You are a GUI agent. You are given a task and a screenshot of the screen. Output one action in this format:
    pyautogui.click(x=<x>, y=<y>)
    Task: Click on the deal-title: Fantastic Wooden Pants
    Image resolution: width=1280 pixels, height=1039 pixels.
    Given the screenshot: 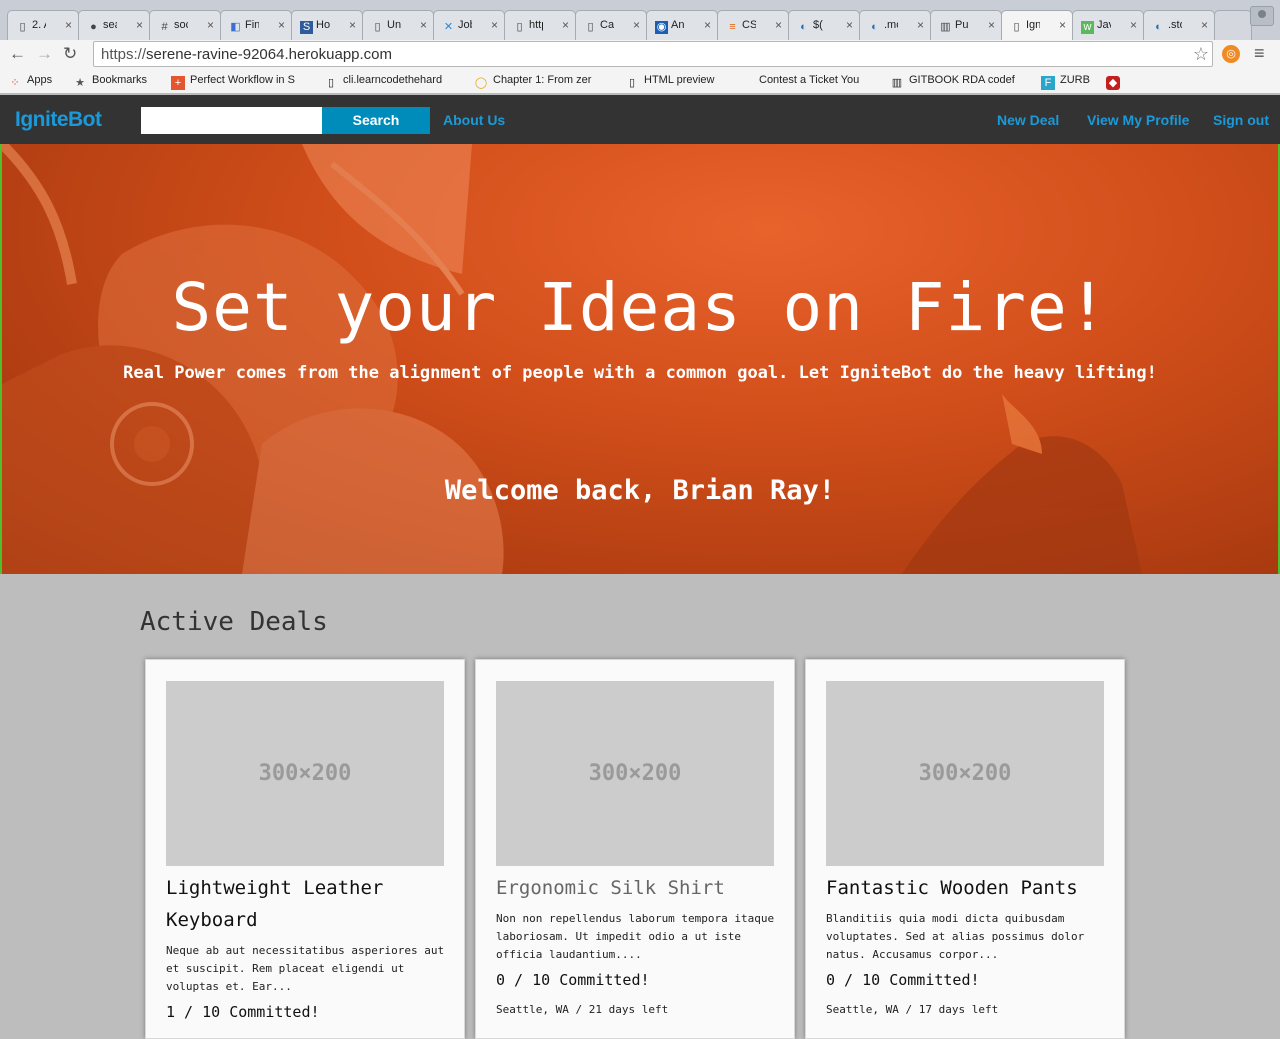 What is the action you would take?
    pyautogui.click(x=968, y=888)
    